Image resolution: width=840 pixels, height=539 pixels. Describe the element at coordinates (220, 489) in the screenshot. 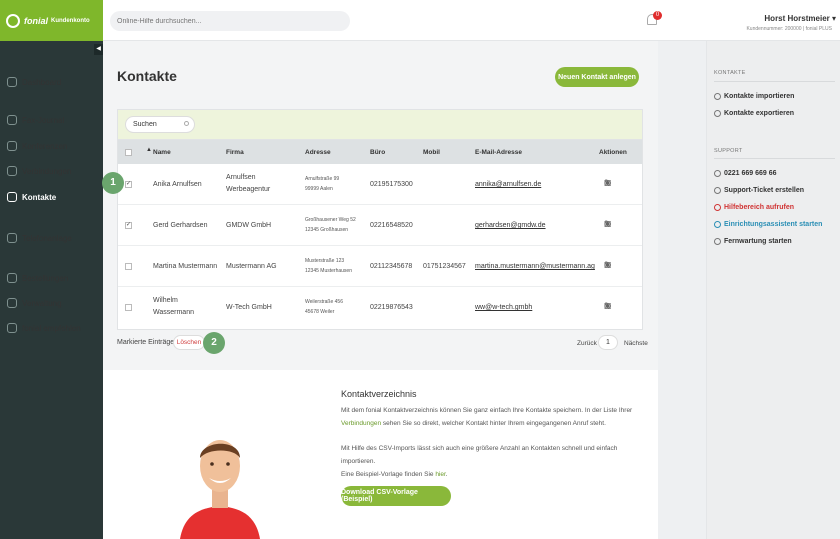

I see `person-illustration` at that location.